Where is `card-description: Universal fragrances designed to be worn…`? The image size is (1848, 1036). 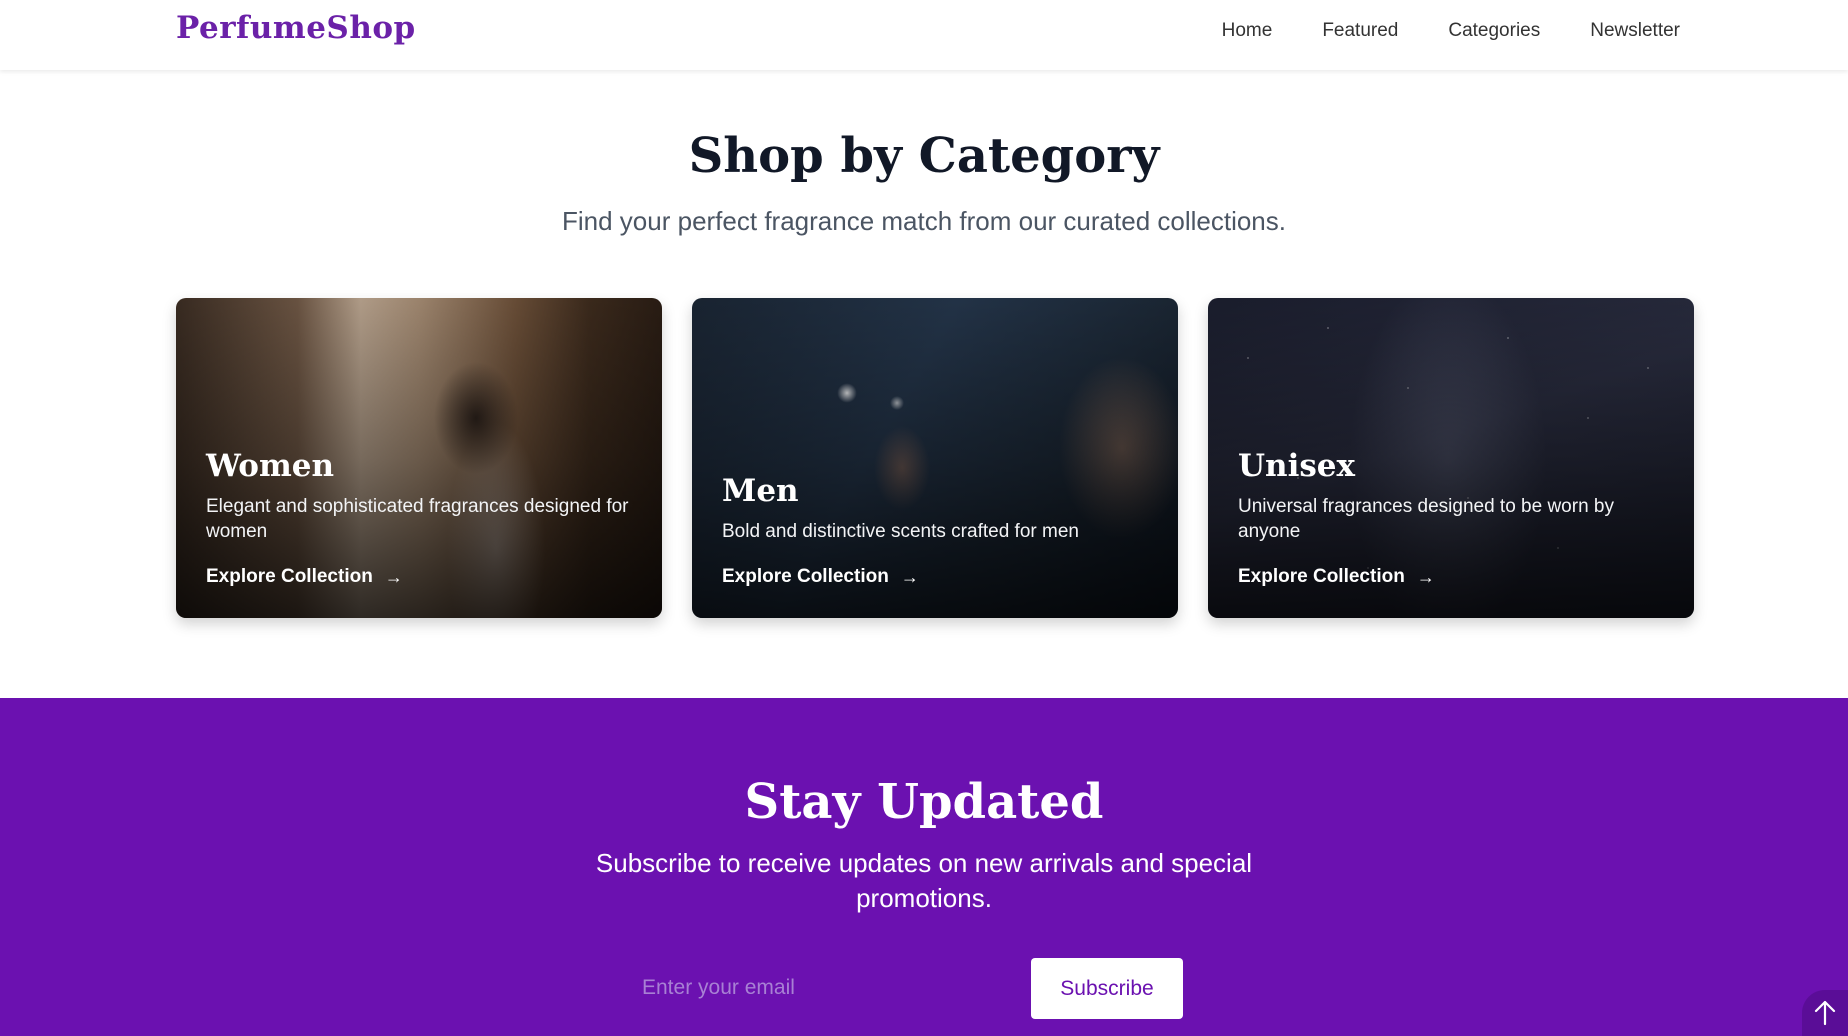
card-description: Universal fragrances designed to be worn… is located at coordinates (1426, 519).